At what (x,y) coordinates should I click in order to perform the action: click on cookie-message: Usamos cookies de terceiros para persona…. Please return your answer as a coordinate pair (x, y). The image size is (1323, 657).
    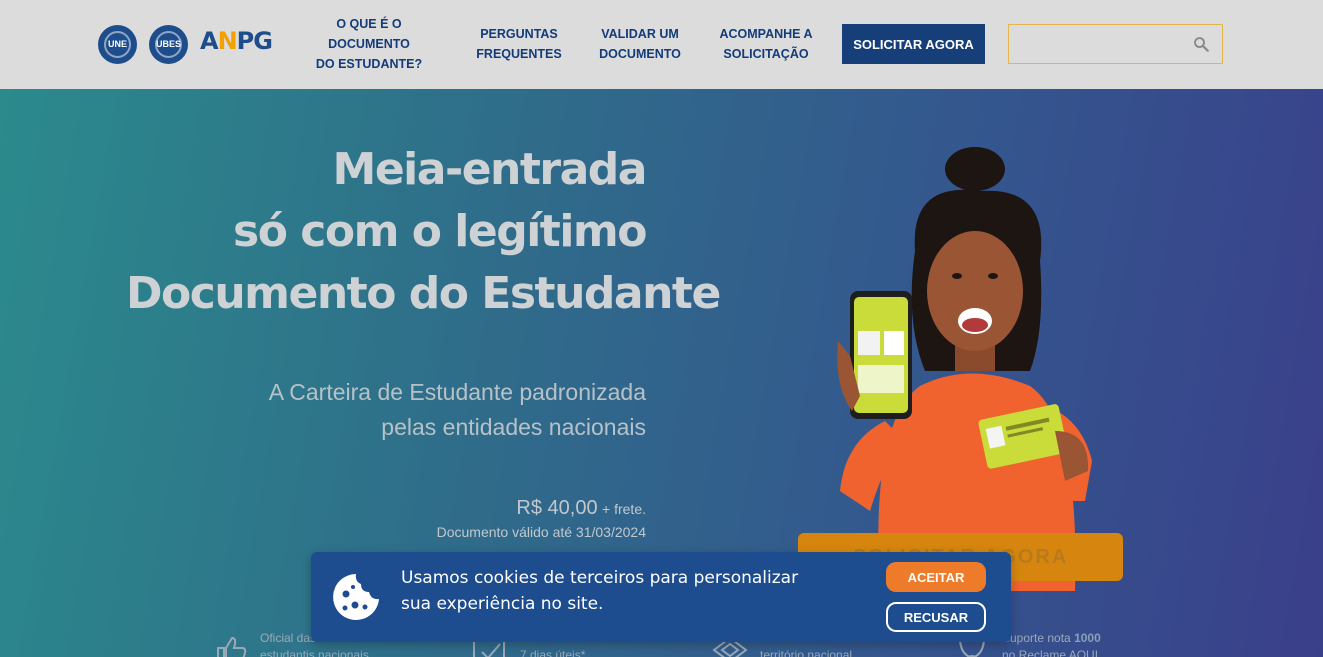
    Looking at the image, I should click on (600, 591).